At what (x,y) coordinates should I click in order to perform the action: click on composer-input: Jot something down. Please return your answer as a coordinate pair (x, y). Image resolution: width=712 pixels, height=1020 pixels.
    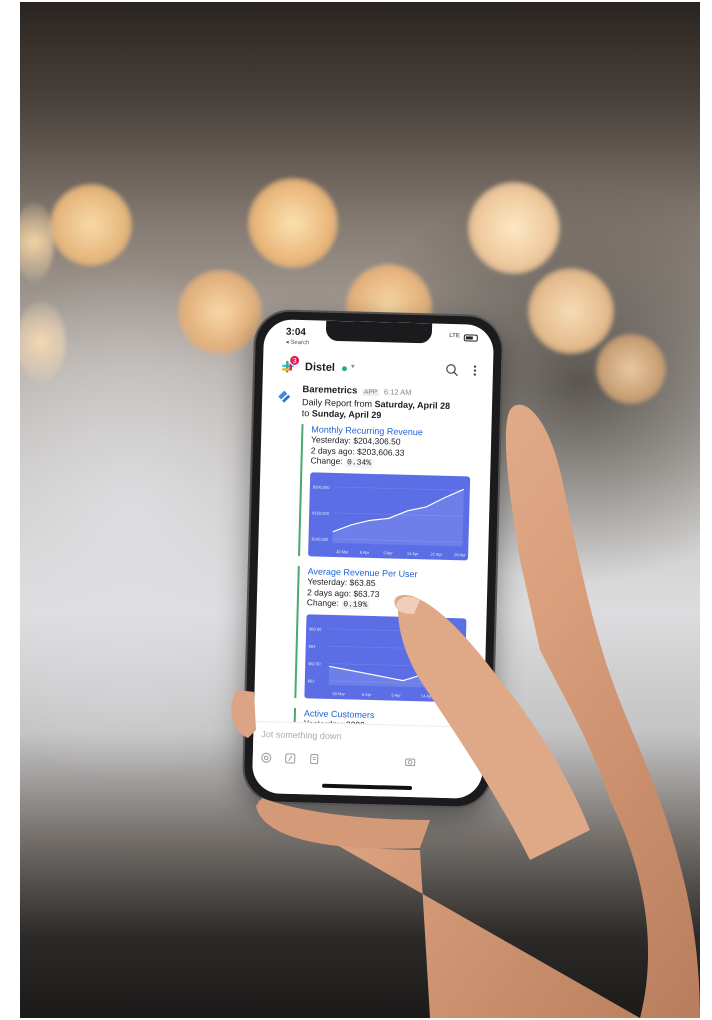
    Looking at the image, I should click on (301, 735).